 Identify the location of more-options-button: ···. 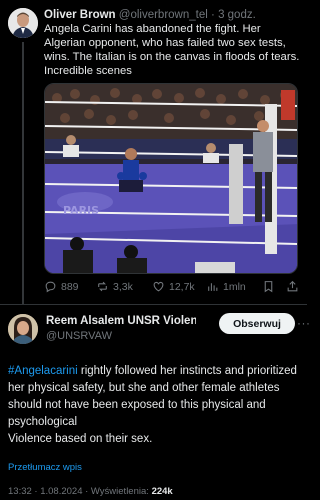
(304, 323).